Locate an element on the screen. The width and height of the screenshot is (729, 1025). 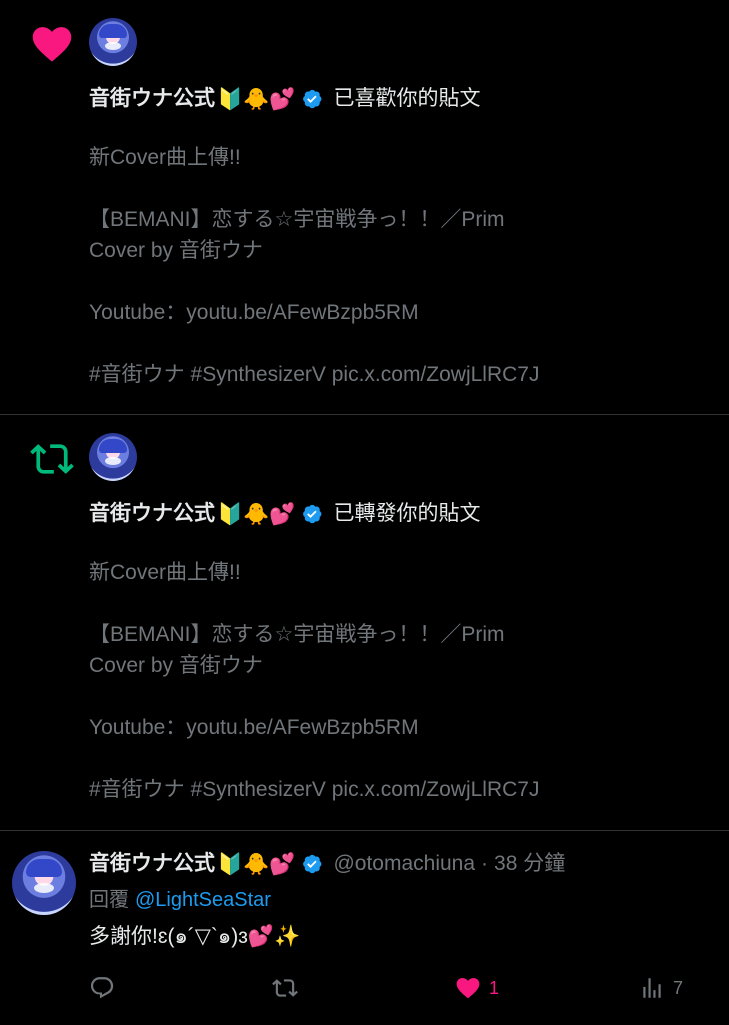
notification-headline: 音街ウナ公式 🔰🐥💕 已喜歡你的貼文 is located at coordinates (284, 99).